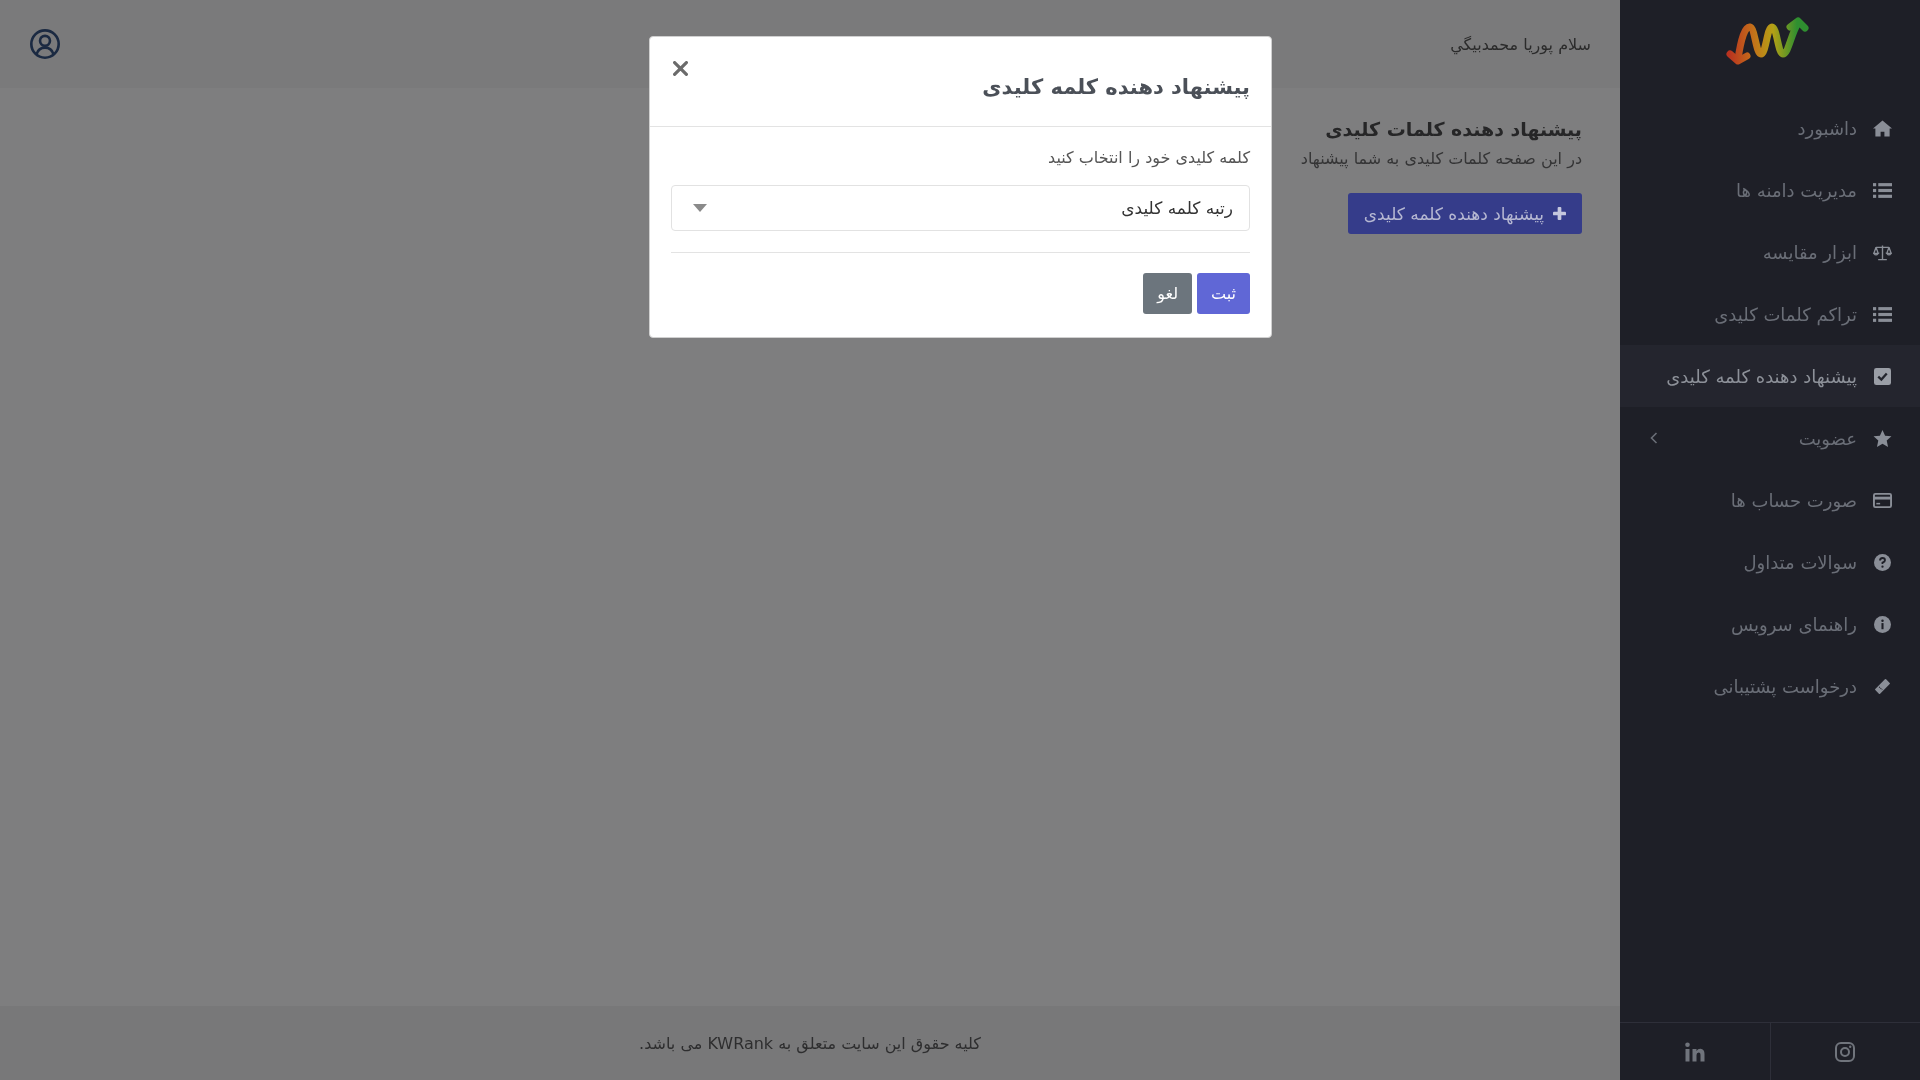 Image resolution: width=1920 pixels, height=1080 pixels. What do you see at coordinates (1882, 128) in the screenshot?
I see `home-icon` at bounding box center [1882, 128].